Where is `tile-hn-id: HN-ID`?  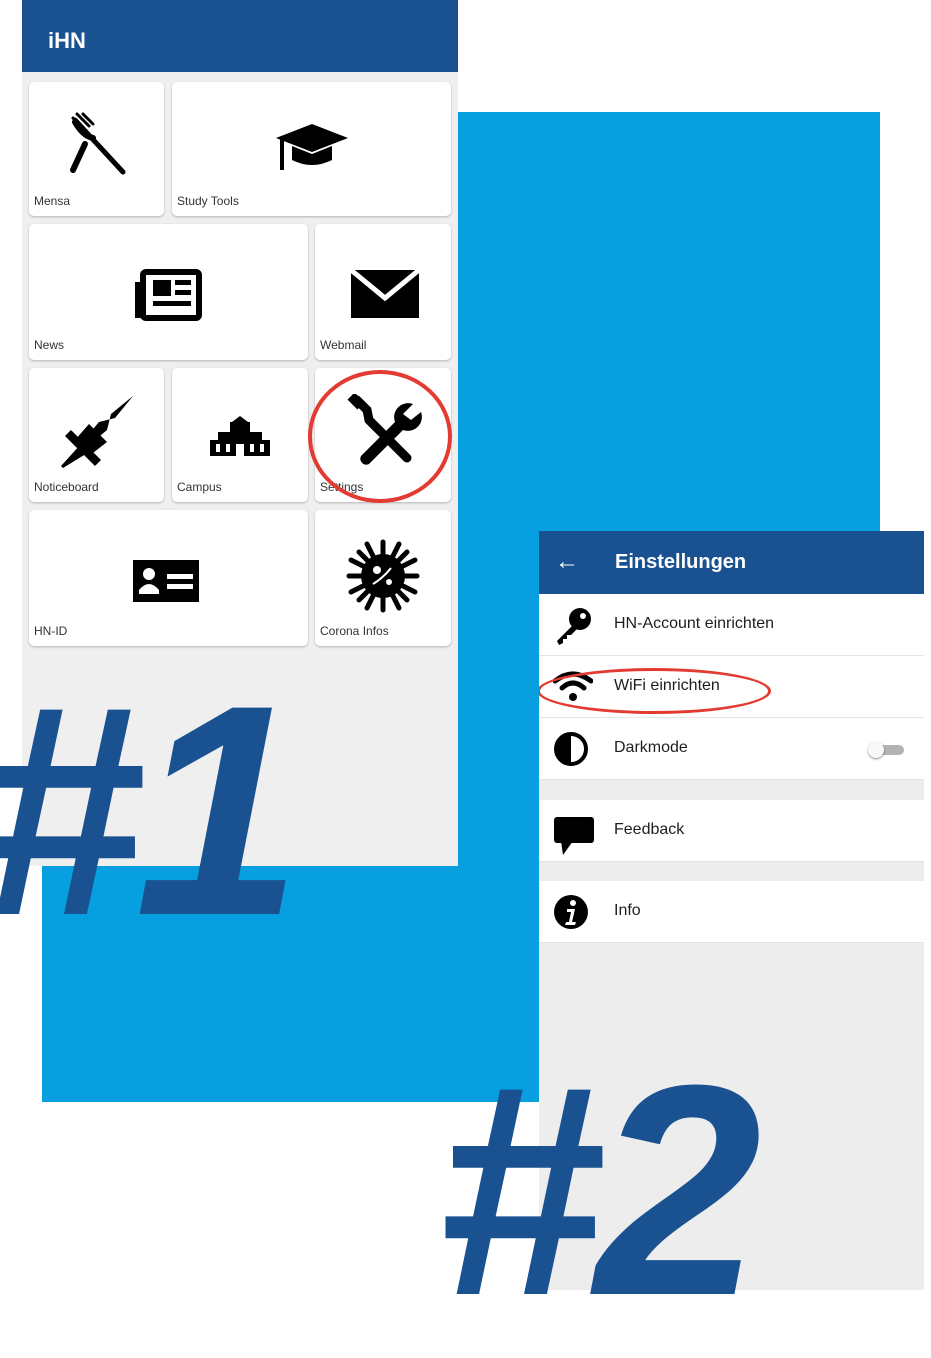
tile-hn-id: HN-ID is located at coordinates (168, 578).